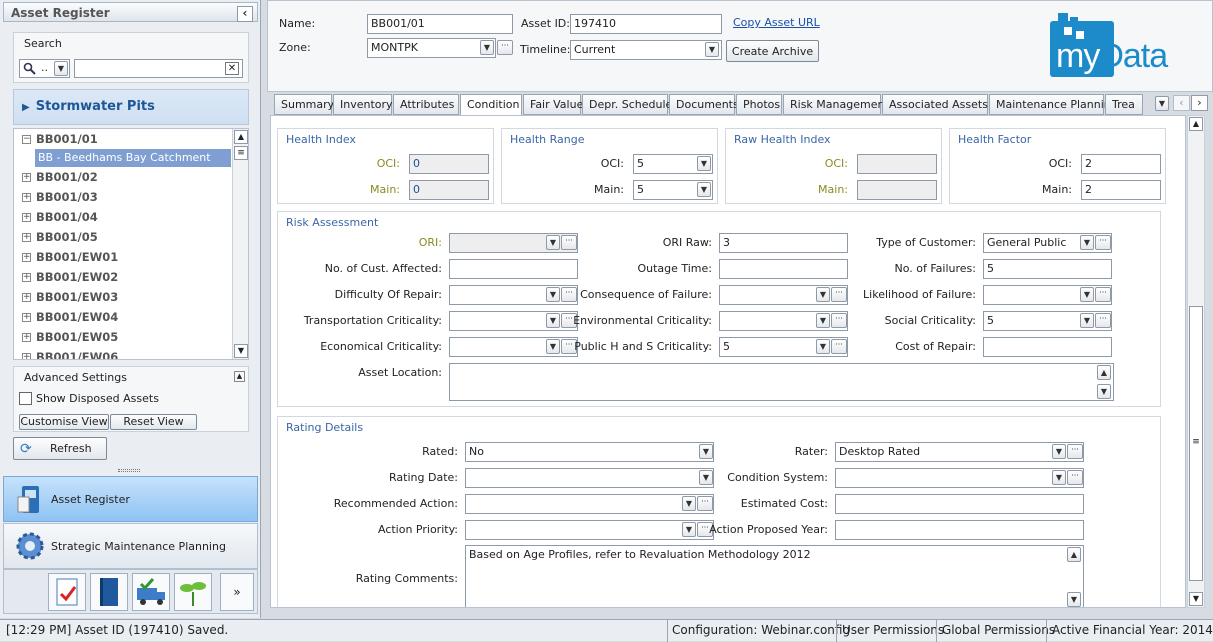  I want to click on tab-fair-value: Fair Value, so click(553, 104).